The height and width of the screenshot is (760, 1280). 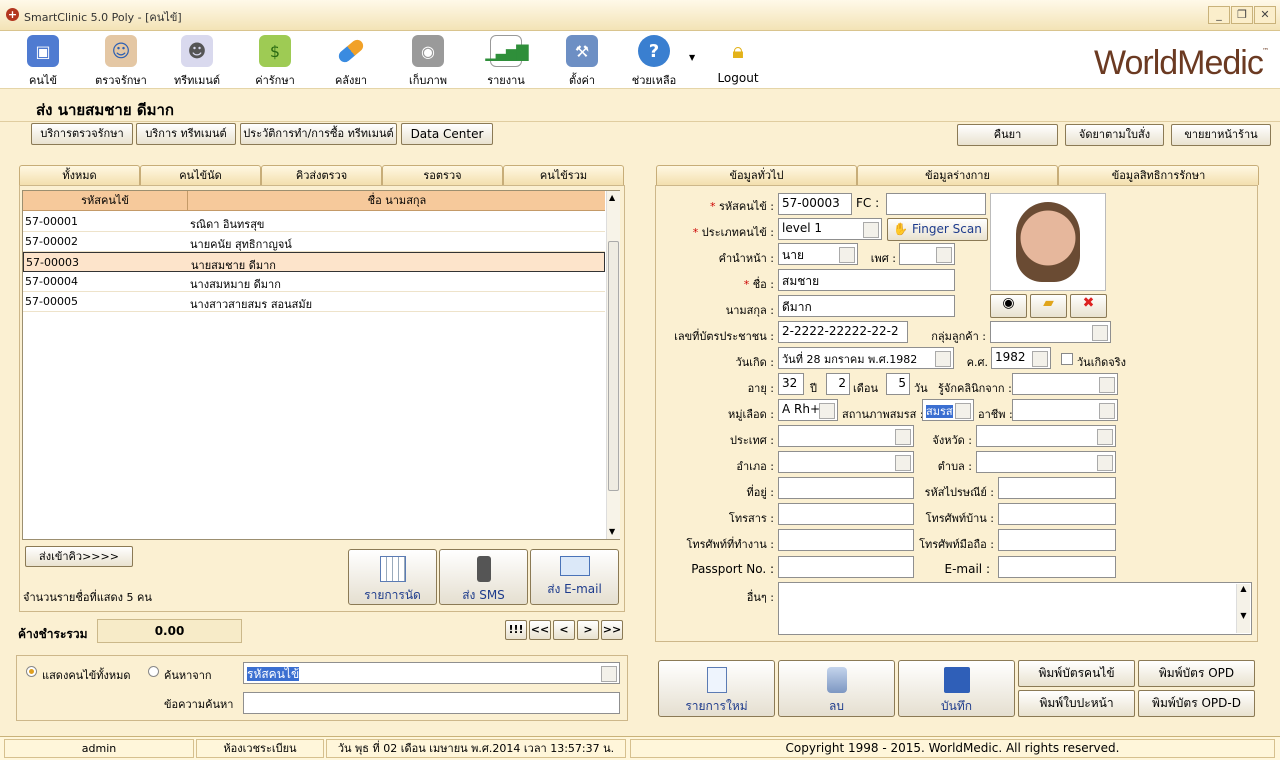 What do you see at coordinates (442, 175) in the screenshot?
I see `tab-waiting: รอตรวจ` at bounding box center [442, 175].